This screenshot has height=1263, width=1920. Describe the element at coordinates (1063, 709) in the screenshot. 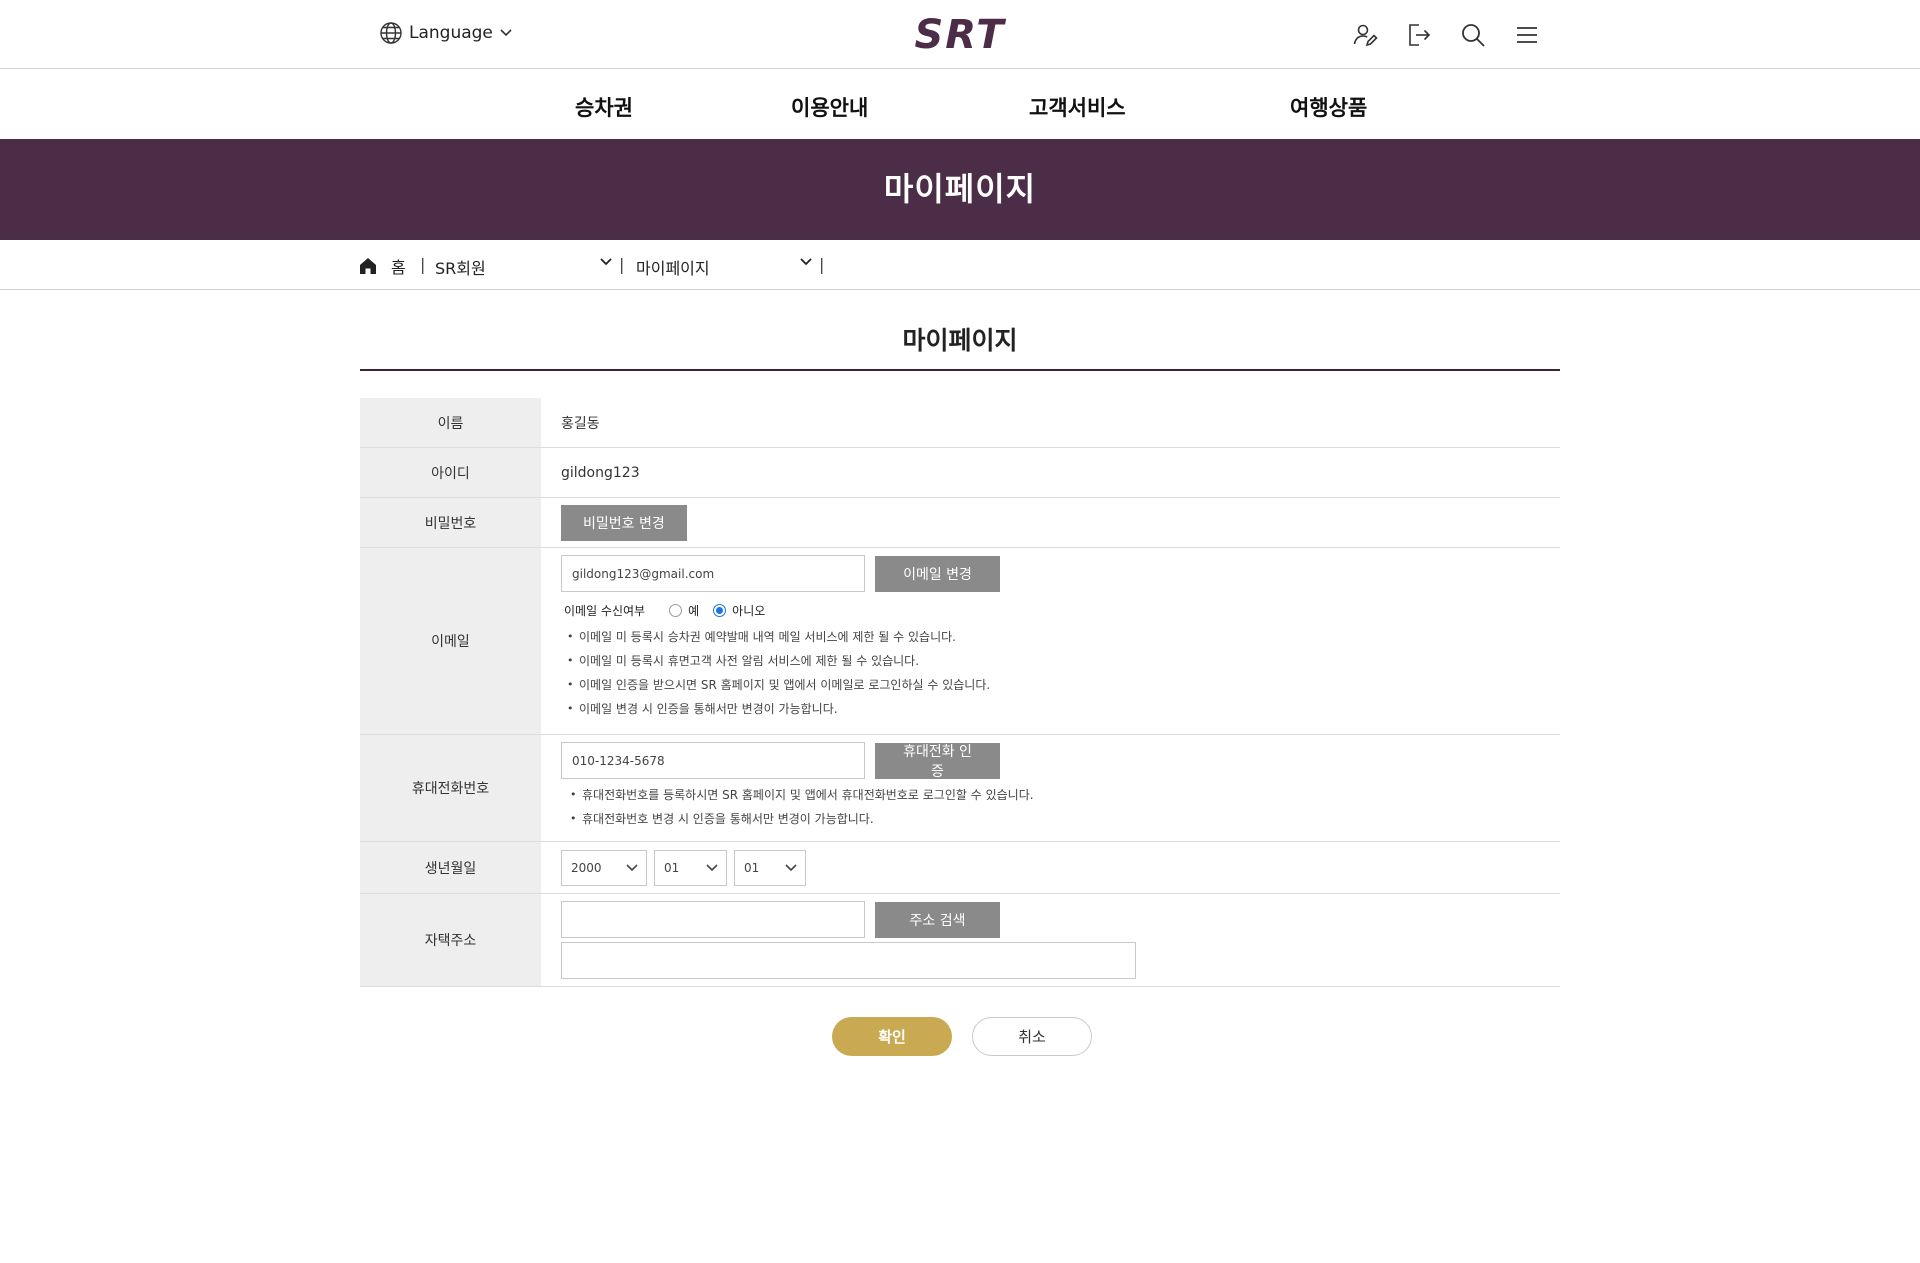

I see `email-note: 이메일 변경 시 인증을 통해서만 변경이 가능합니다.` at that location.